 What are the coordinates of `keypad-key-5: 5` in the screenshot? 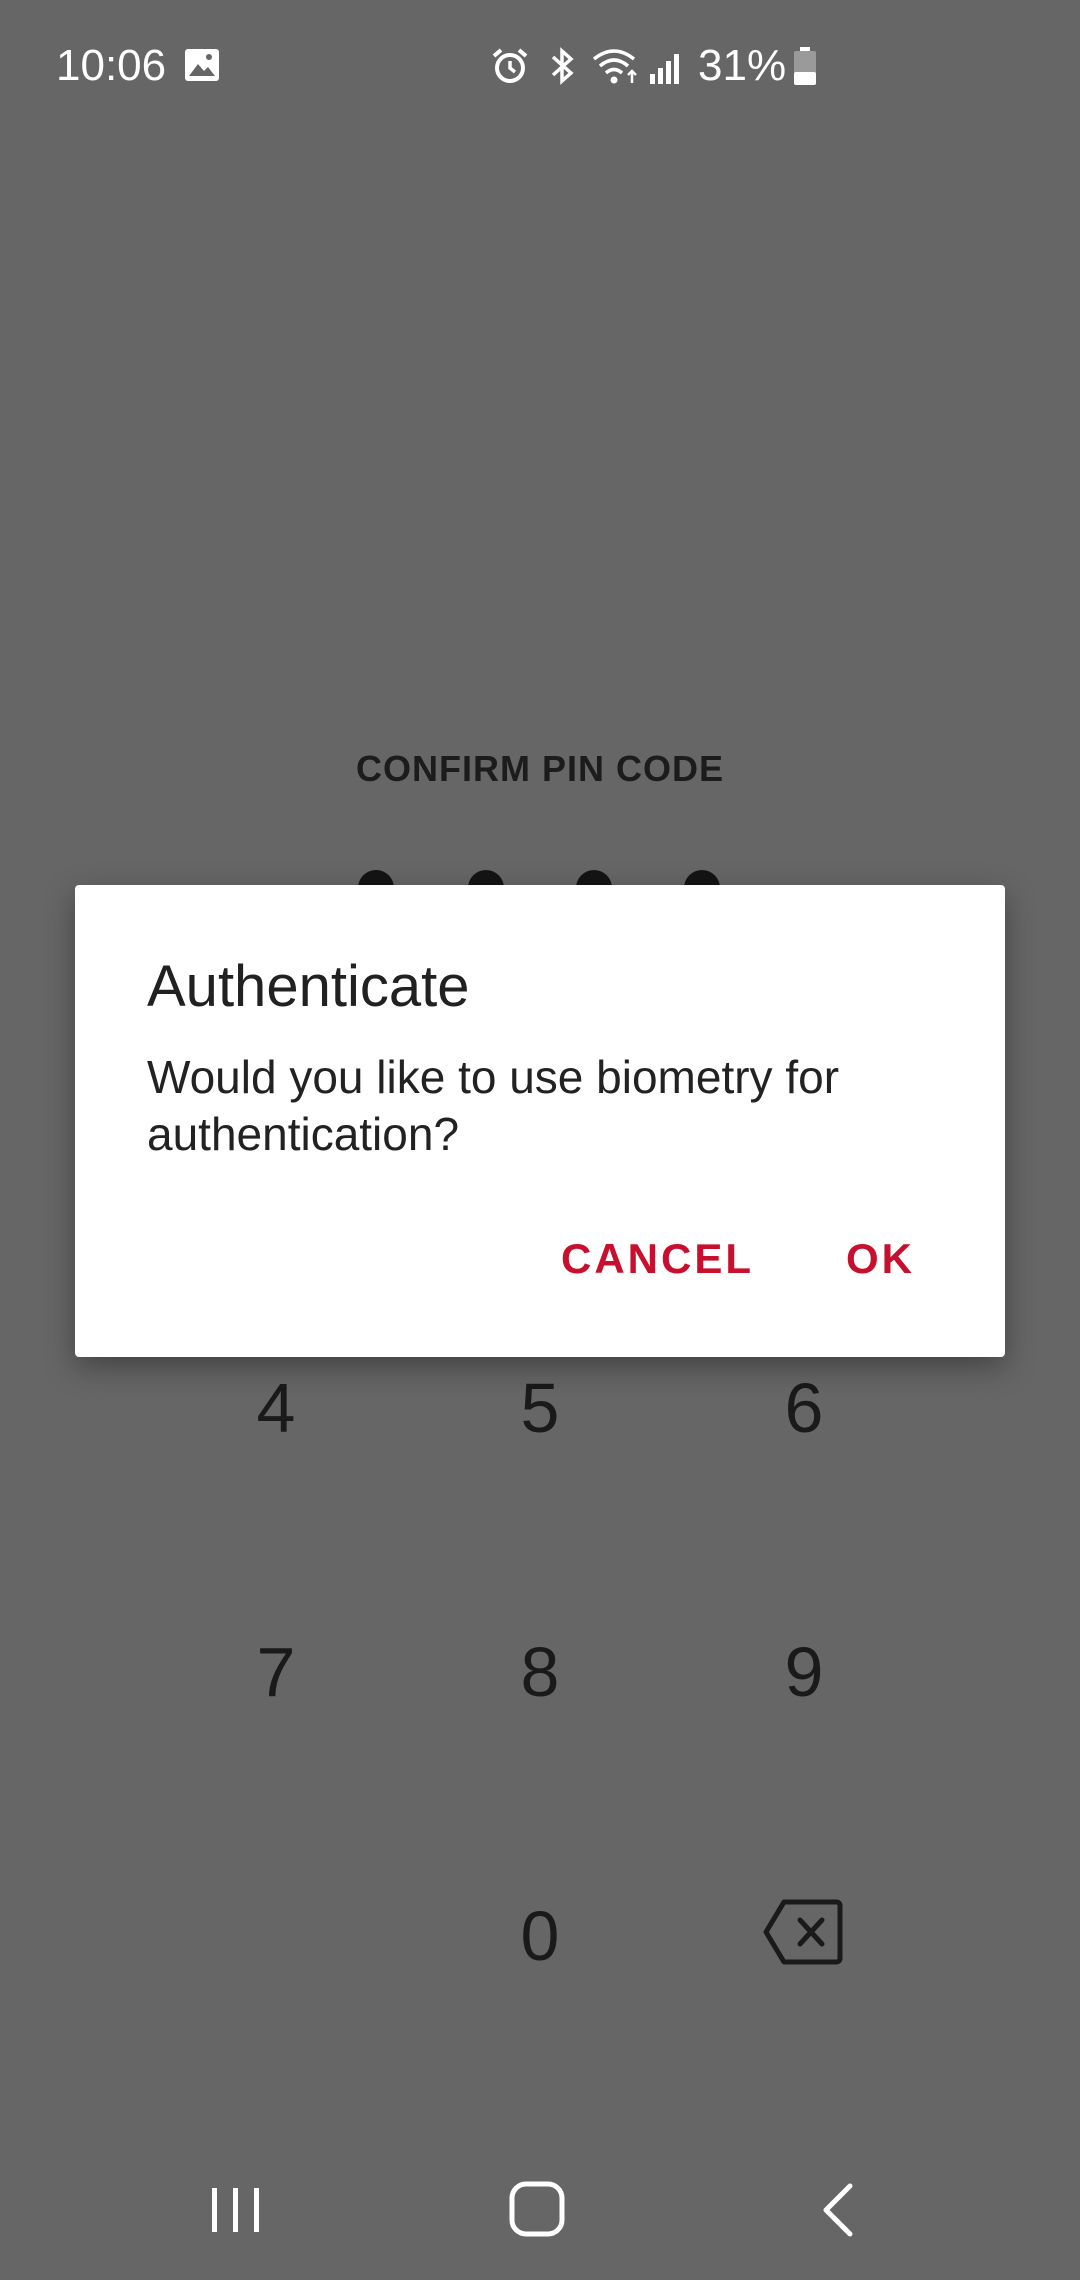 It's located at (540, 1408).